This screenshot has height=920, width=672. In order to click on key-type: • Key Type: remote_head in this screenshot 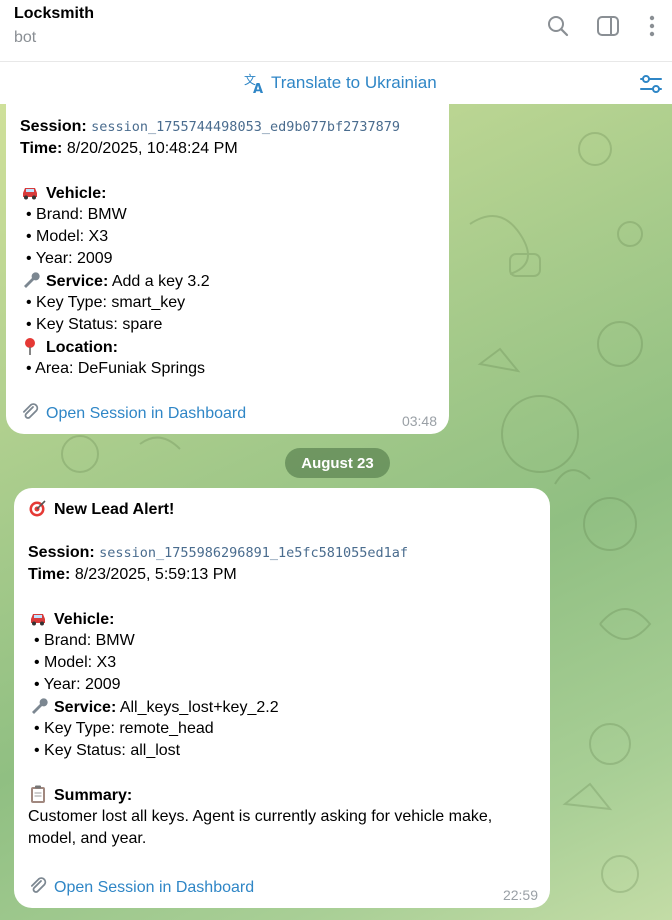, I will do `click(124, 728)`.